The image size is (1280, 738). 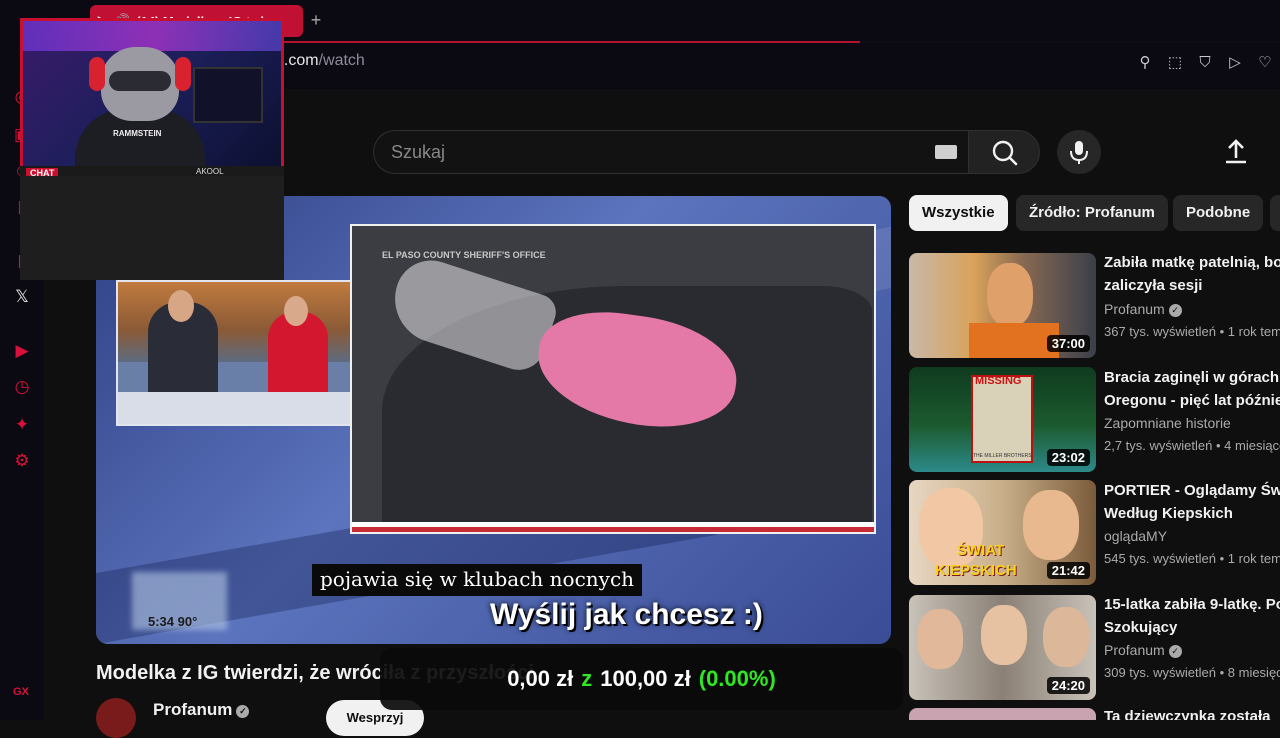 I want to click on recommendation-thumbnail: 24:20, so click(x=1002, y=647).